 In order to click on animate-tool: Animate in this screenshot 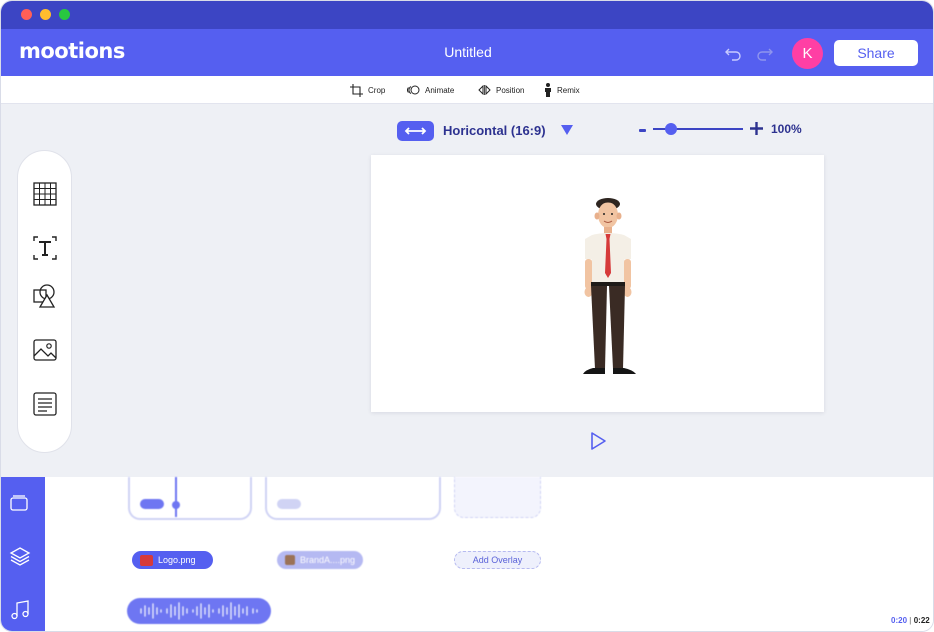, I will do `click(430, 90)`.